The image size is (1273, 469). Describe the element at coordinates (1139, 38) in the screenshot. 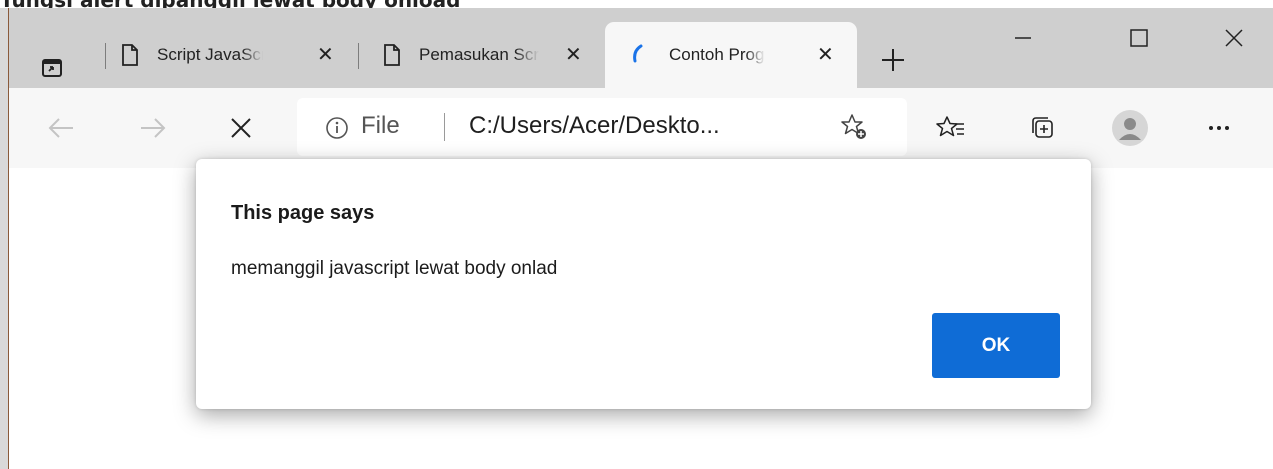

I see `maximize-button` at that location.